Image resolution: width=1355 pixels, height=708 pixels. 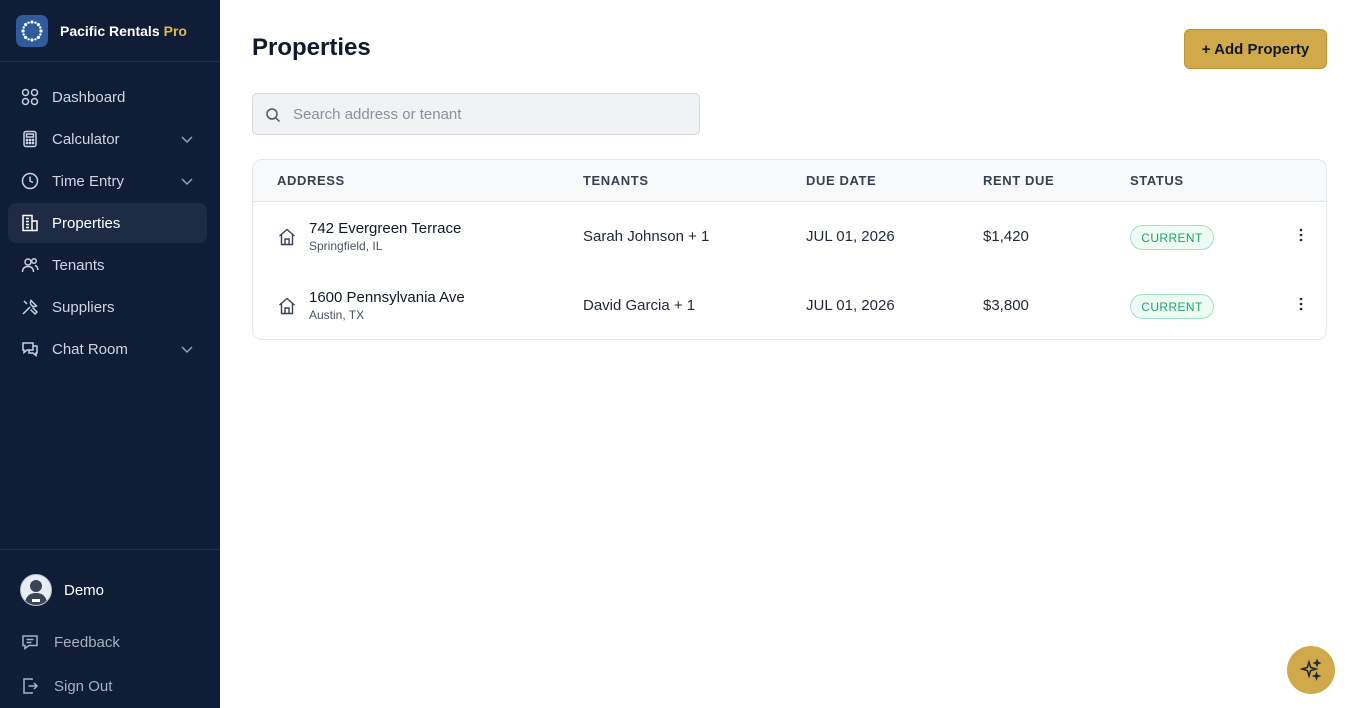 I want to click on feedback-link: Feedback, so click(x=110, y=642).